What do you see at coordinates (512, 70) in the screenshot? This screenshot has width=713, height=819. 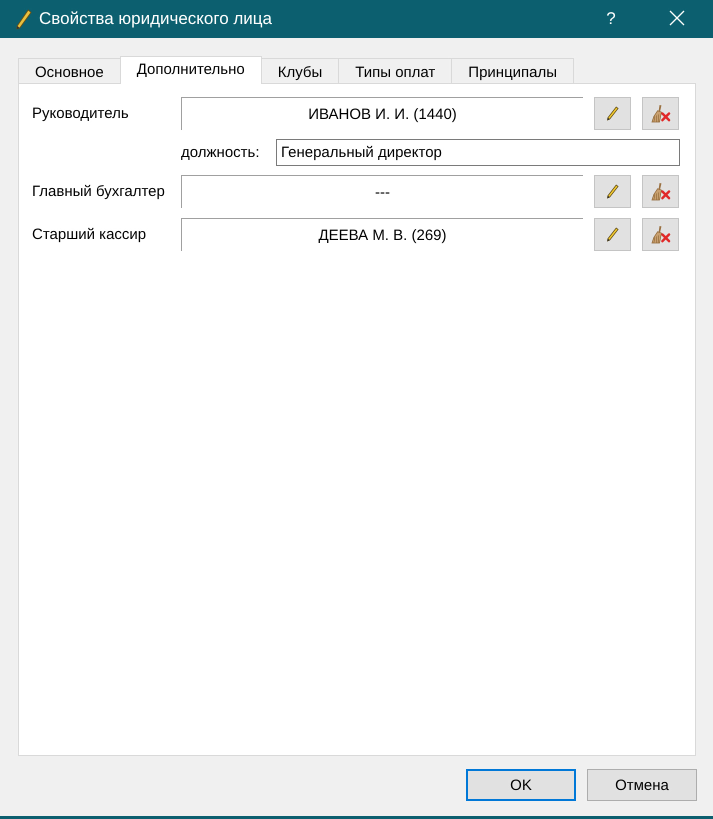 I see `tab: Принципалы` at bounding box center [512, 70].